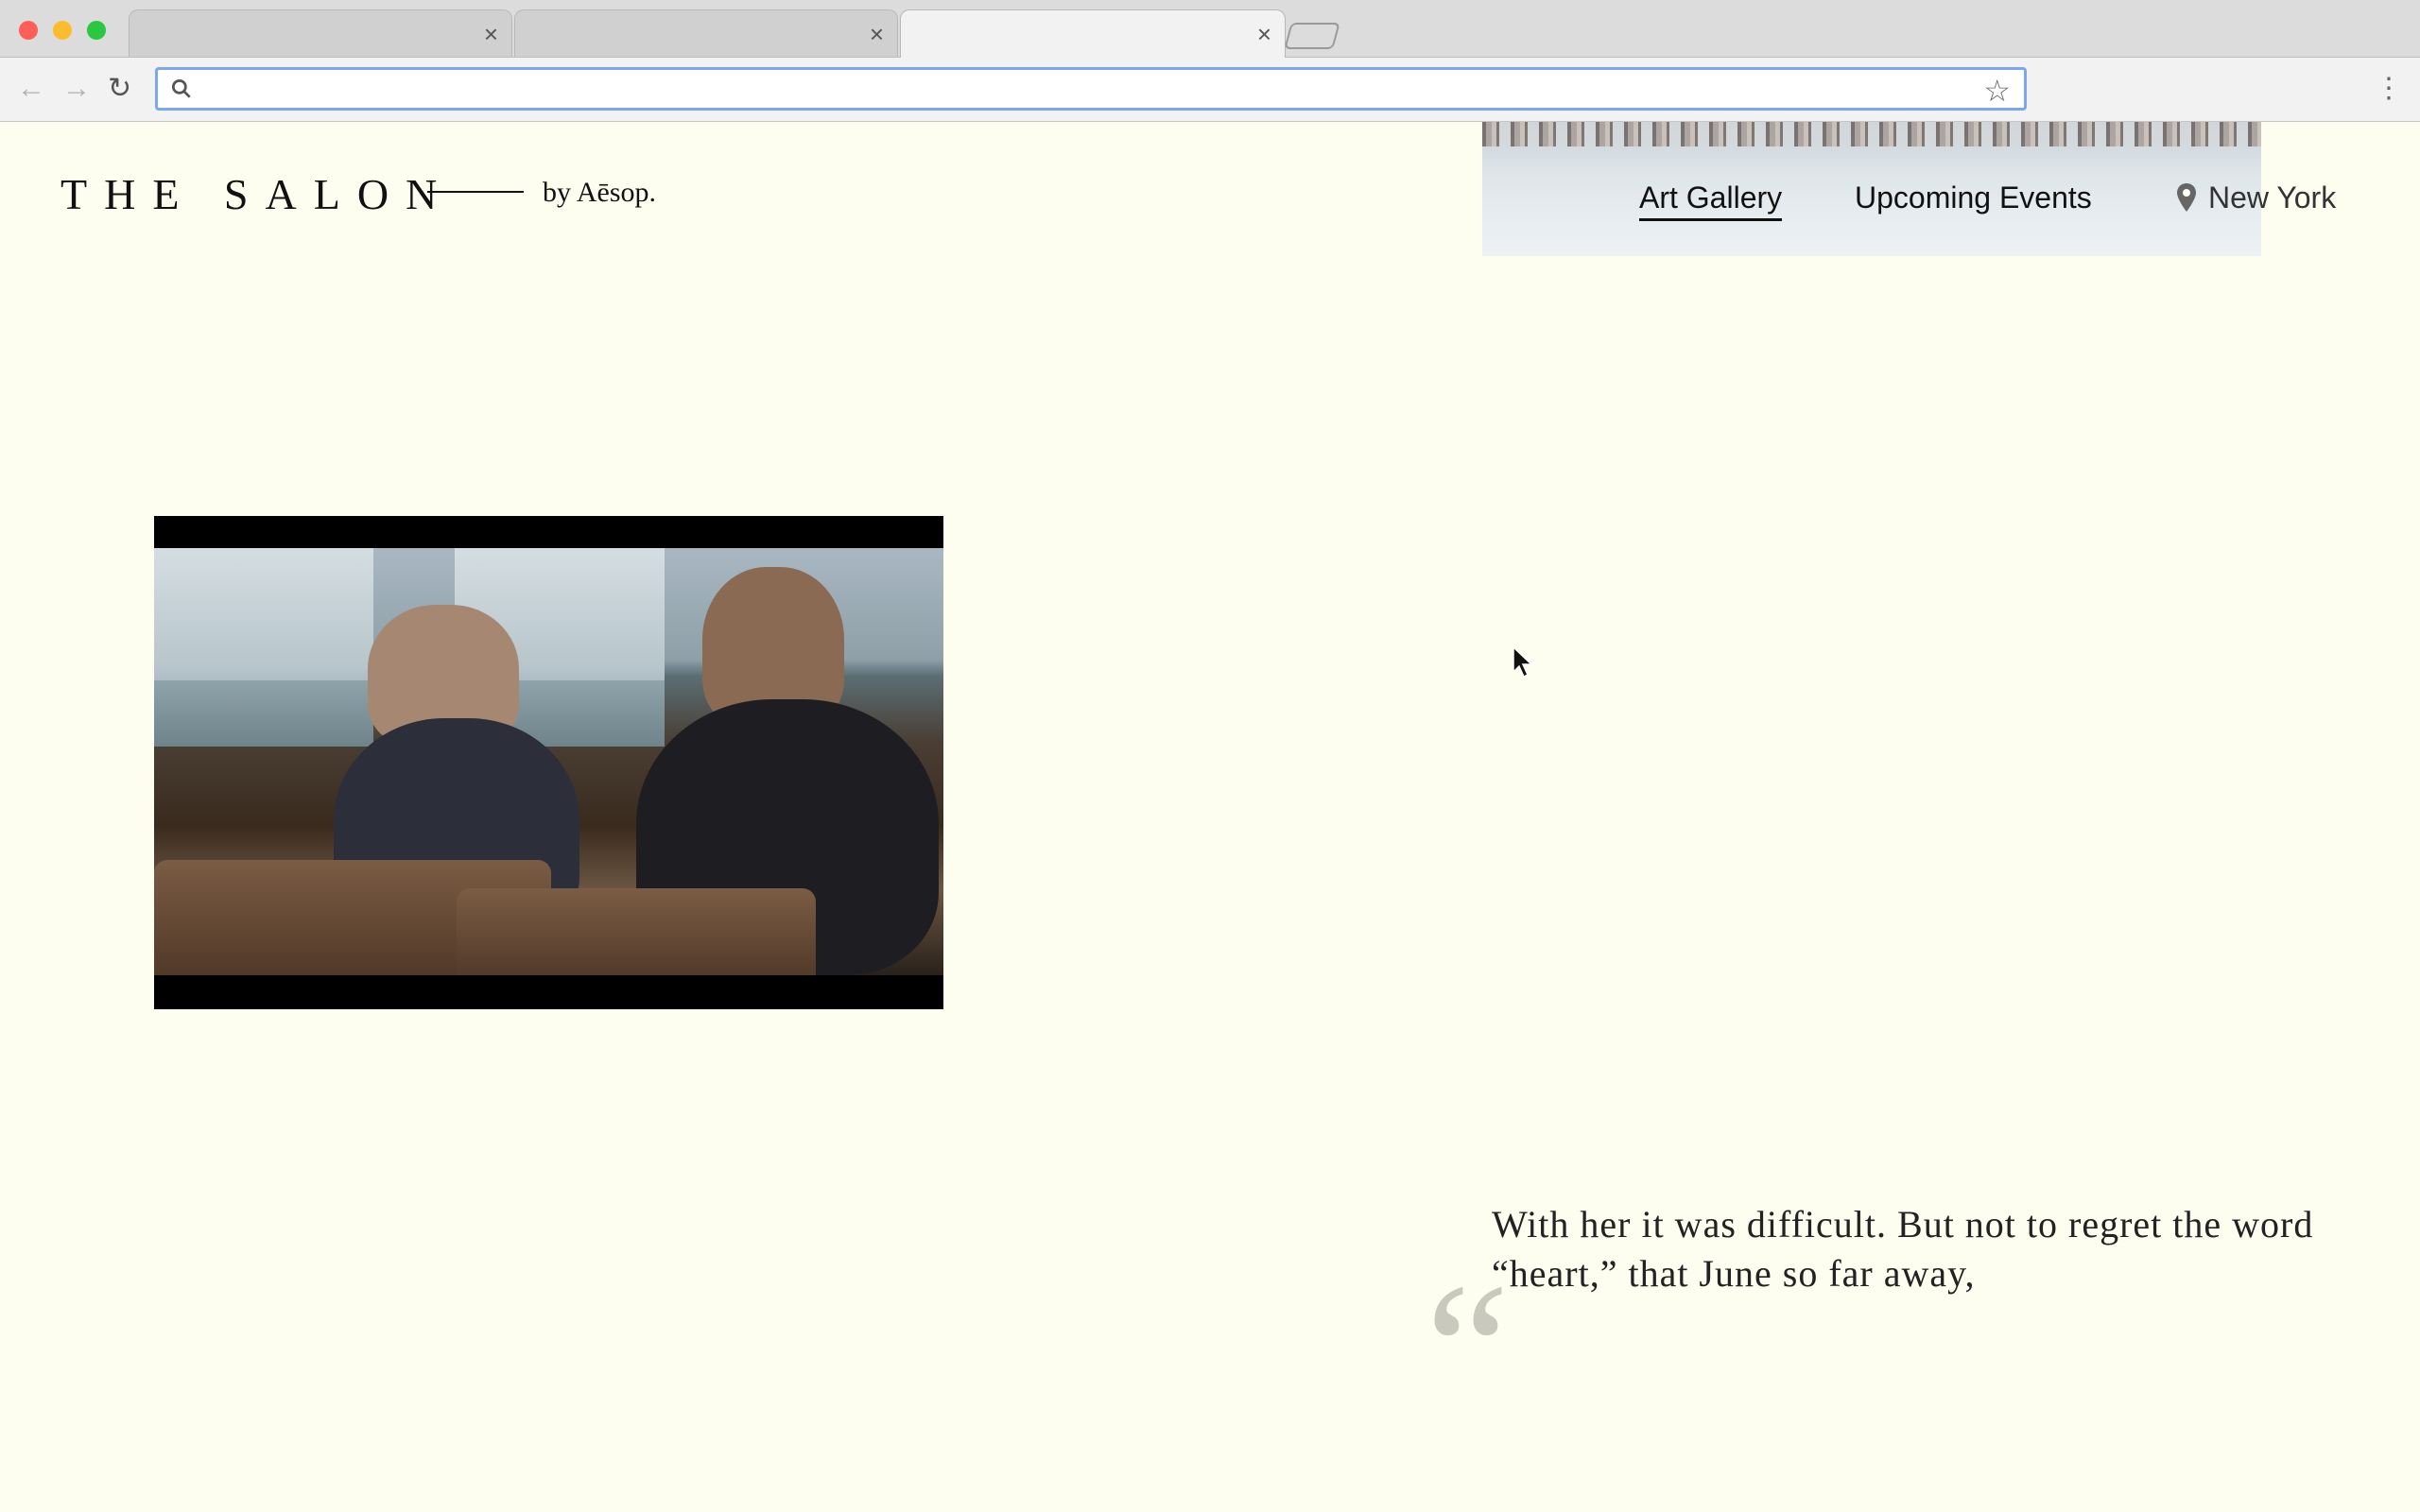 This screenshot has height=1512, width=2420. Describe the element at coordinates (1093, 33) in the screenshot. I see `browser-tab-active: ×` at that location.